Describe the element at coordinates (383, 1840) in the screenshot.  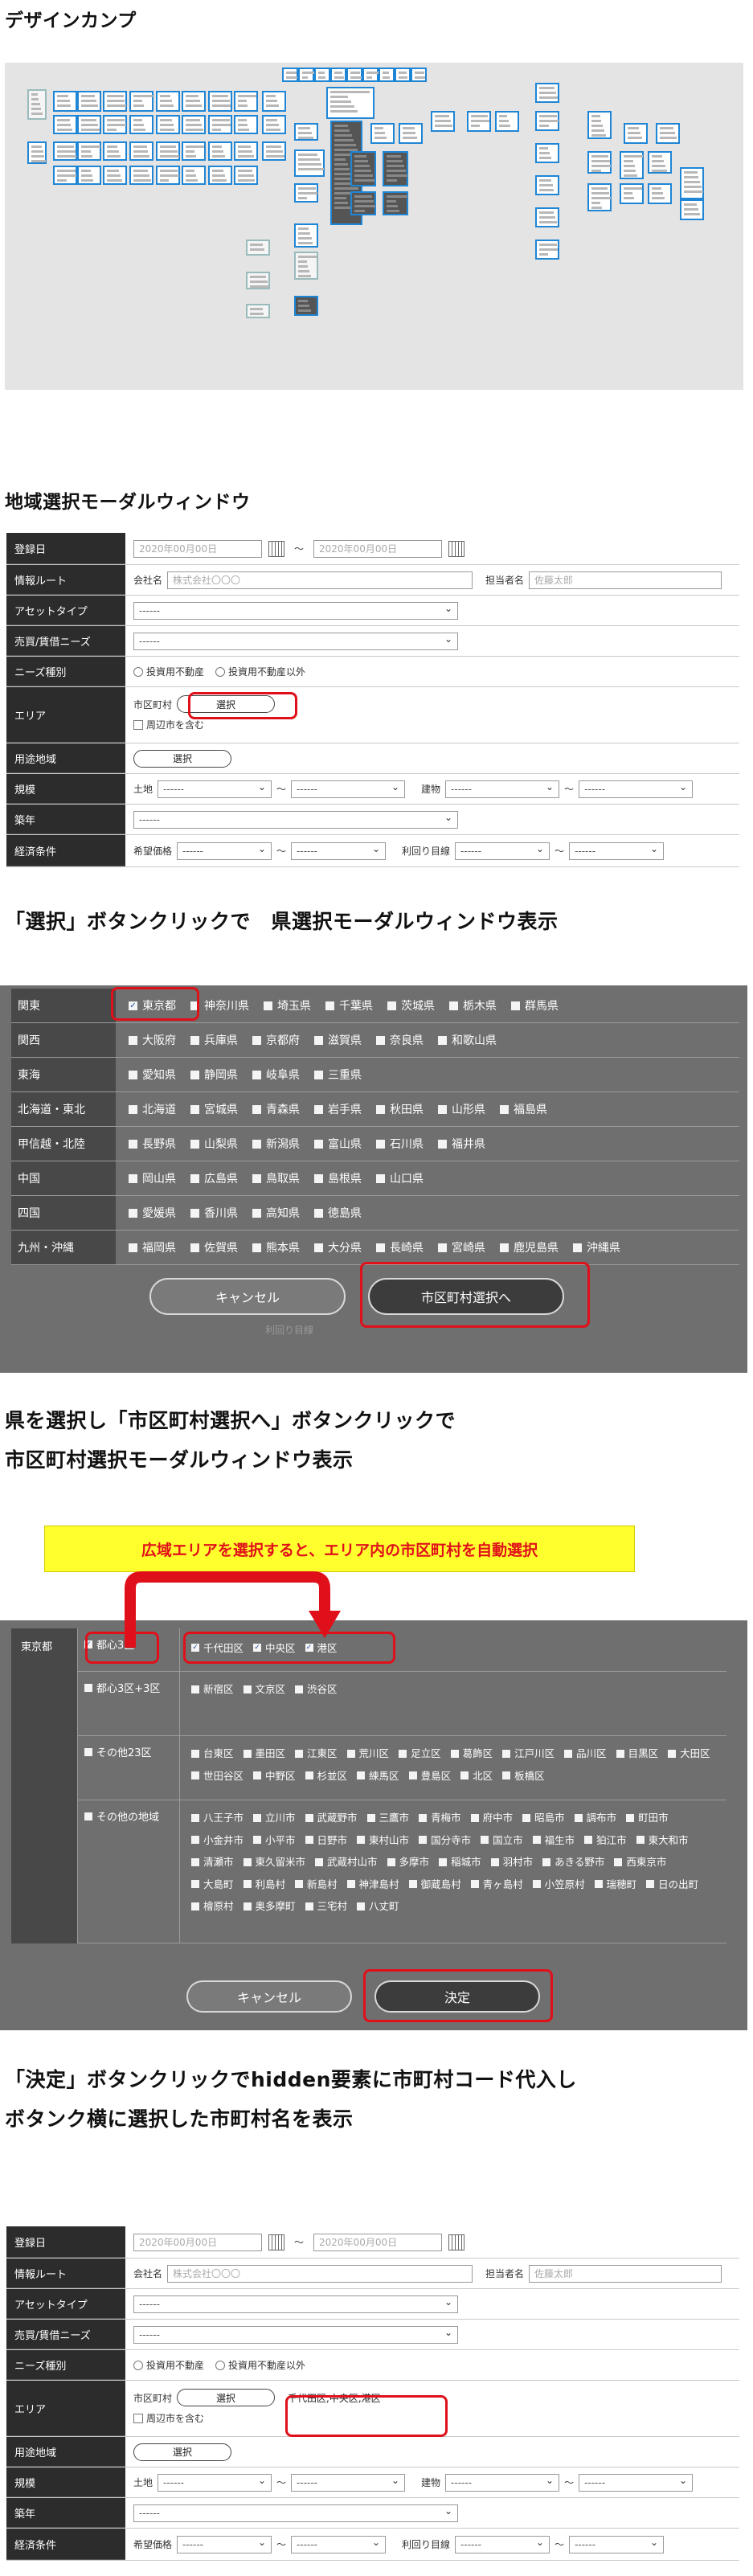
I see `city-checkbox: 東村山市` at that location.